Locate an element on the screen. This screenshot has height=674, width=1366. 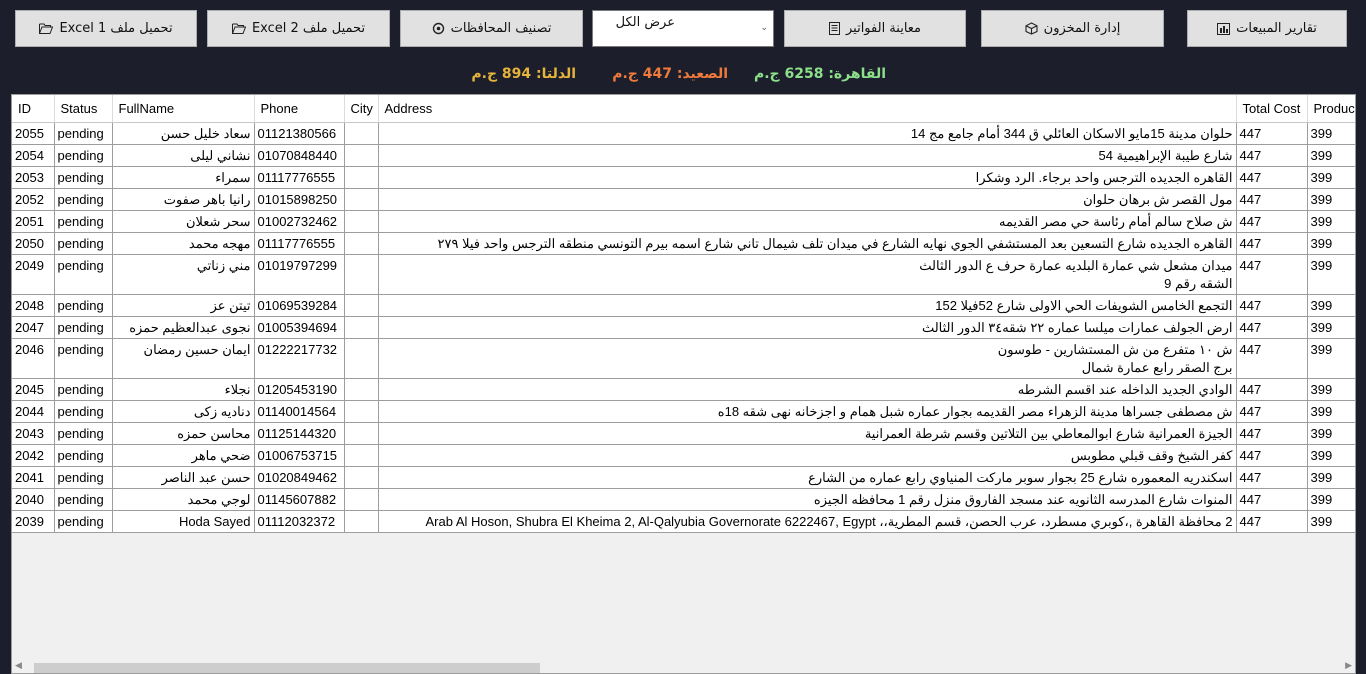
cell-id: 2043 is located at coordinates (33, 433).